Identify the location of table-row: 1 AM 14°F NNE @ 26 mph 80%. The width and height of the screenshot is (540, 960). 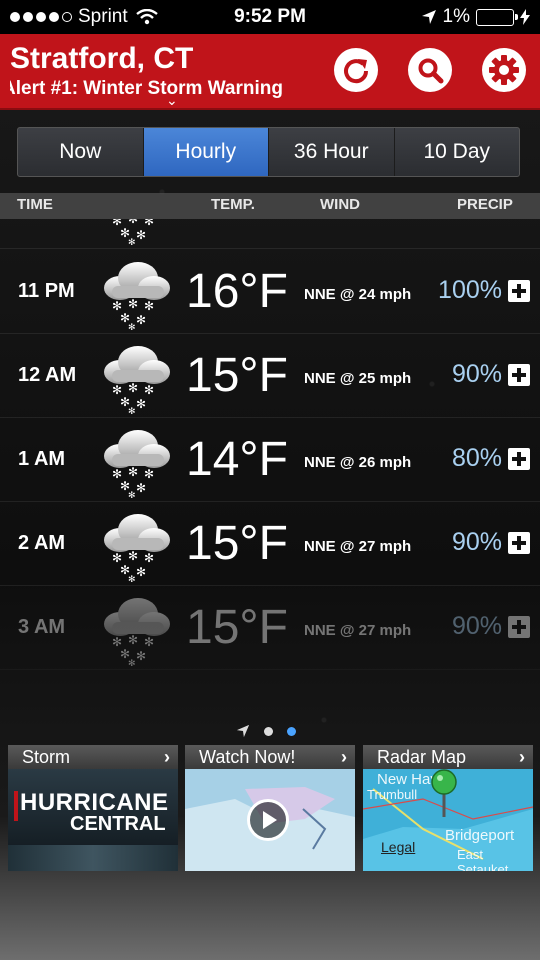
(270, 460).